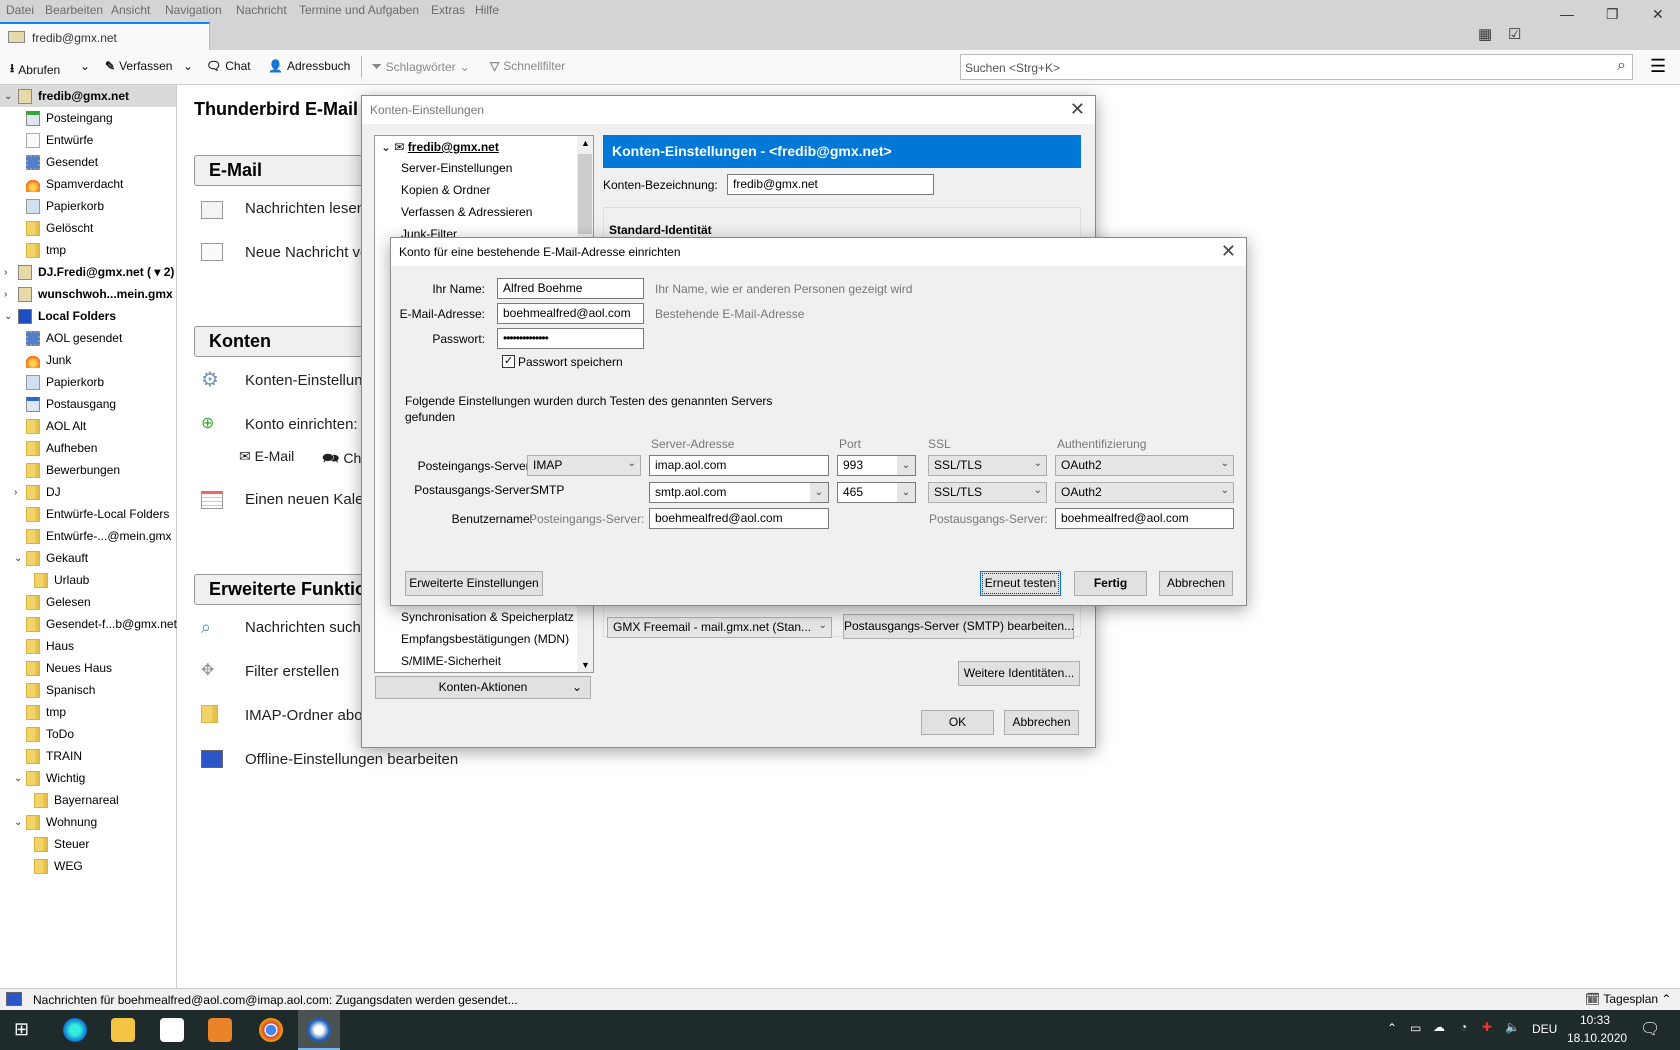 The image size is (1680, 1050). What do you see at coordinates (88, 492) in the screenshot?
I see `folder-item: › DJ` at bounding box center [88, 492].